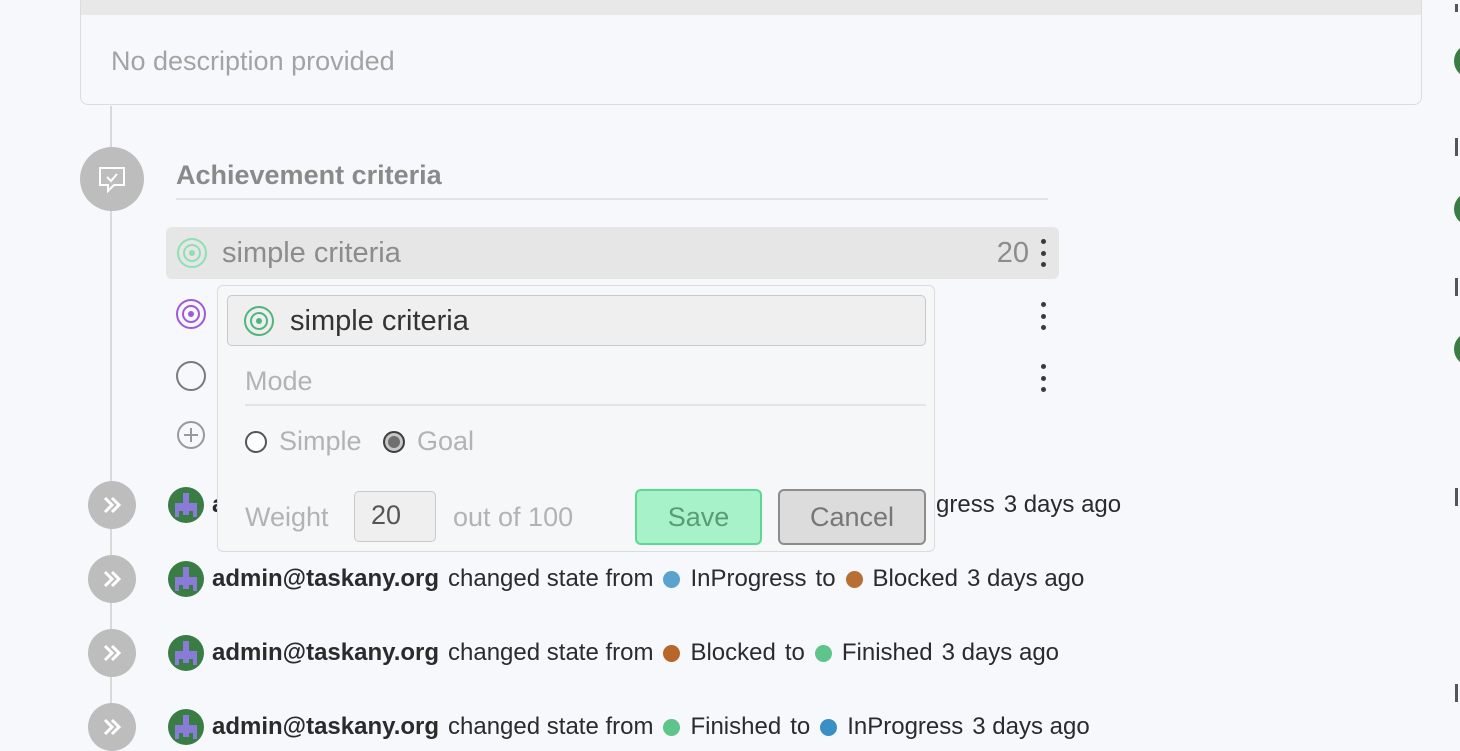 The width and height of the screenshot is (1460, 751). Describe the element at coordinates (698, 517) in the screenshot. I see `save-button: Save` at that location.